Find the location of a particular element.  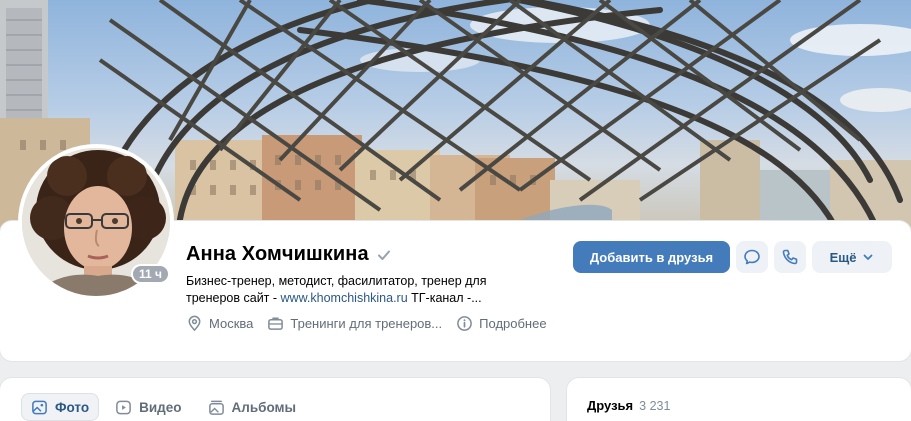

briefcase-icon is located at coordinates (276, 323).